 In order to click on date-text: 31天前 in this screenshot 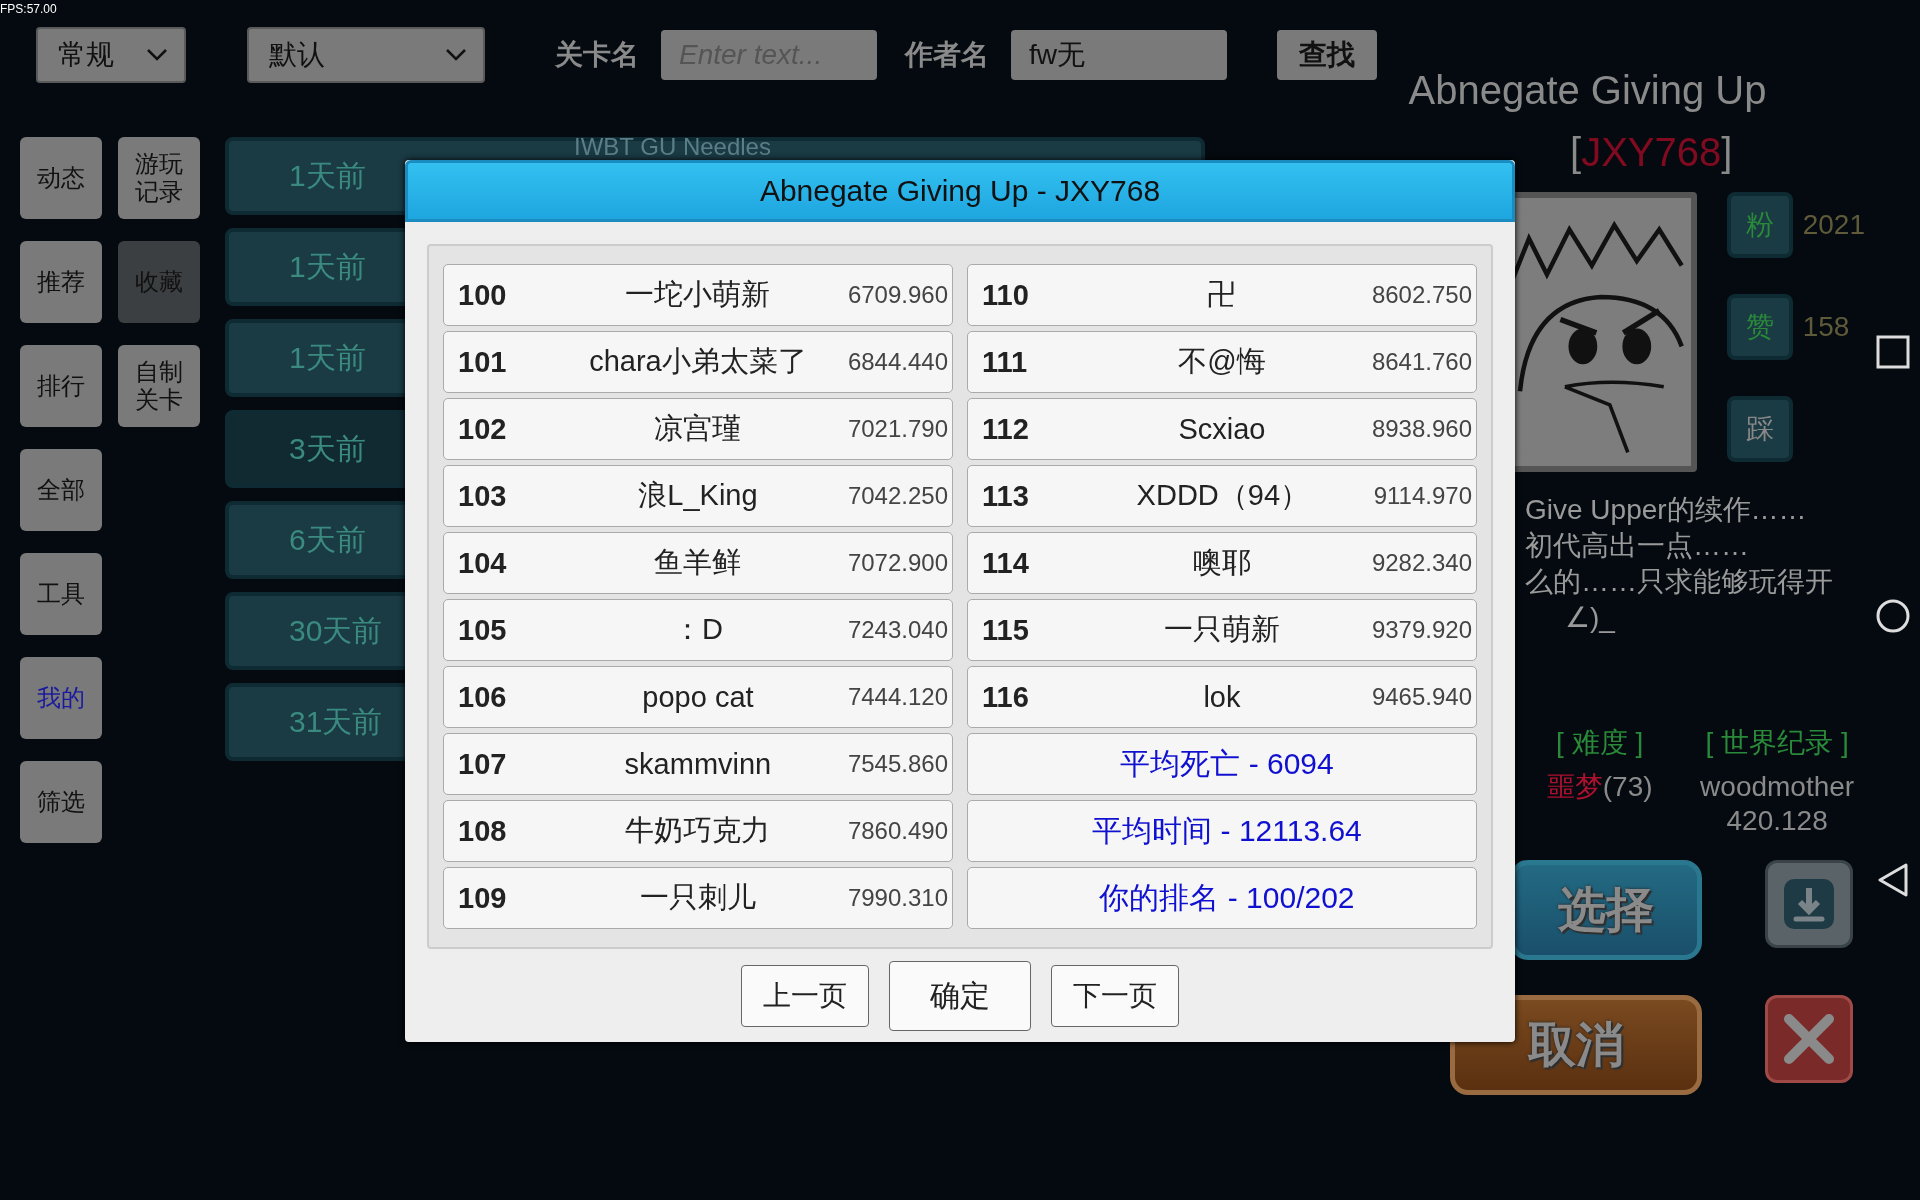, I will do `click(336, 721)`.